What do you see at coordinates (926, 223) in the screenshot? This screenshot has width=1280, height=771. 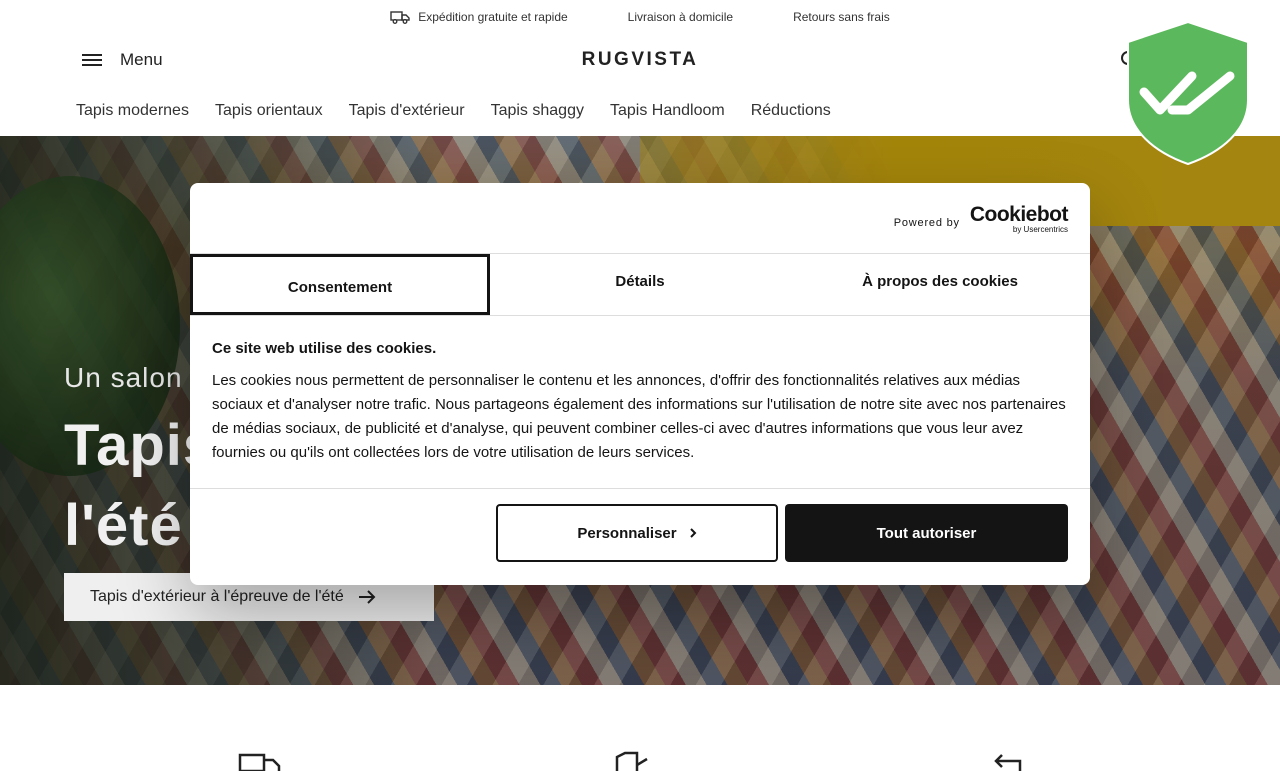 I see `powered-by-label: Powered by` at bounding box center [926, 223].